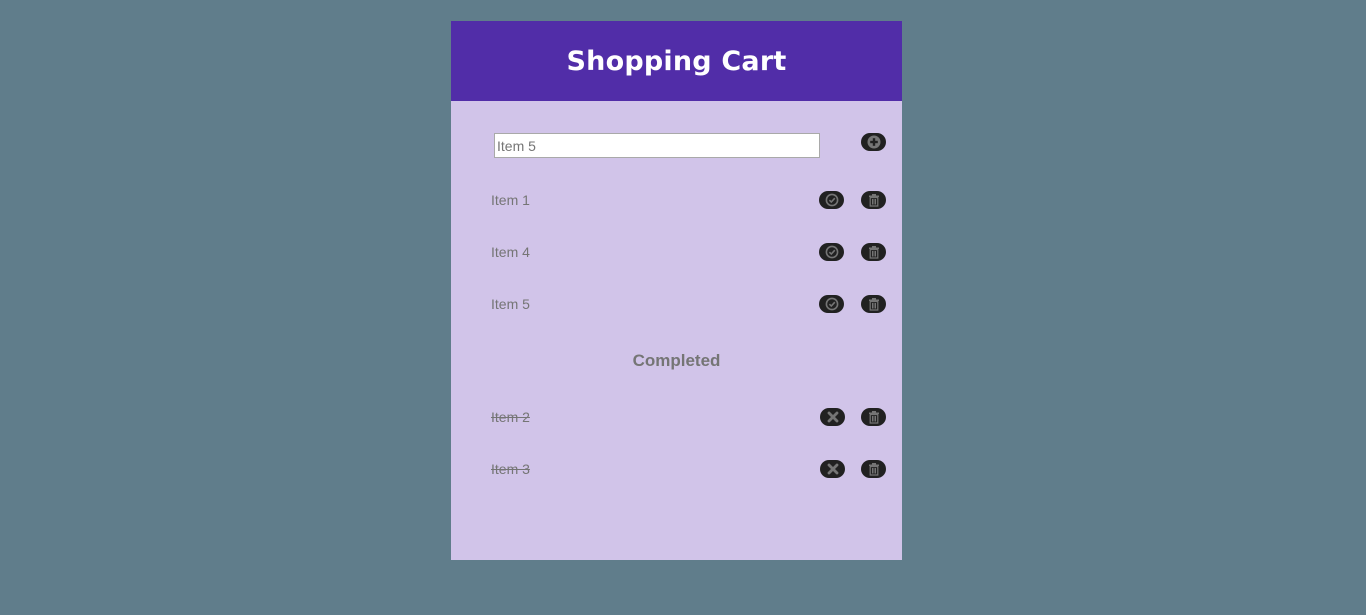 The image size is (1366, 615). I want to click on list-item: Item 4, so click(688, 253).